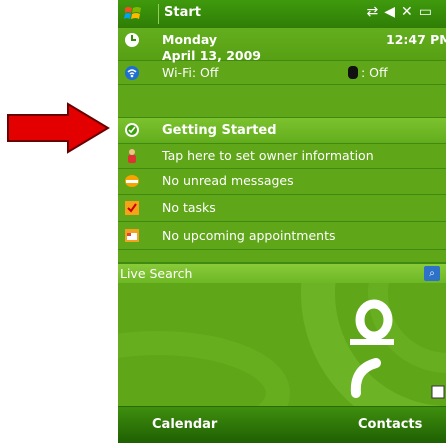  I want to click on calendar-softkey: Calendar, so click(184, 424).